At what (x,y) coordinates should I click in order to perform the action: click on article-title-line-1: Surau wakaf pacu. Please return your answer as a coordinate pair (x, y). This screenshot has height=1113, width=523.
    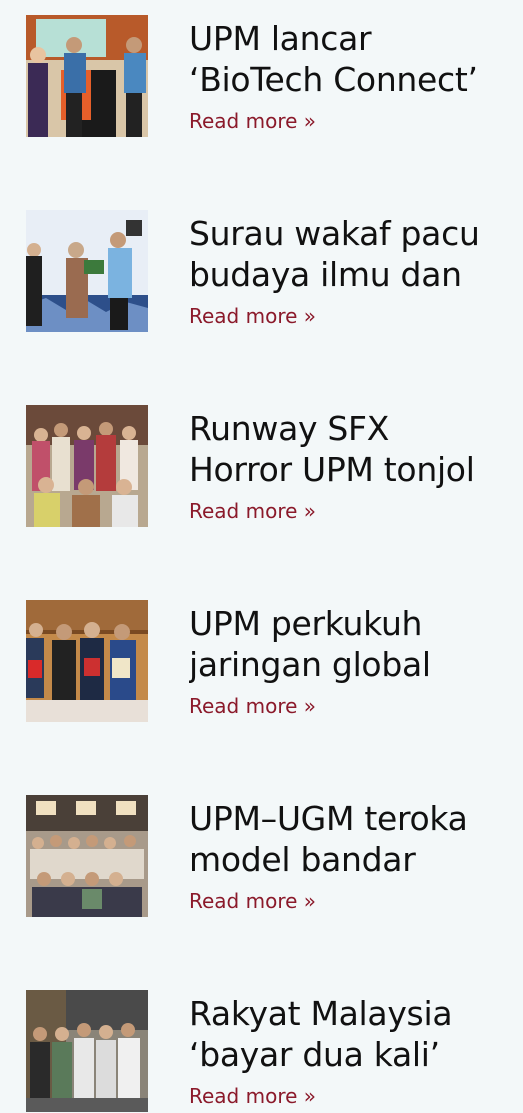
    Looking at the image, I should click on (334, 233).